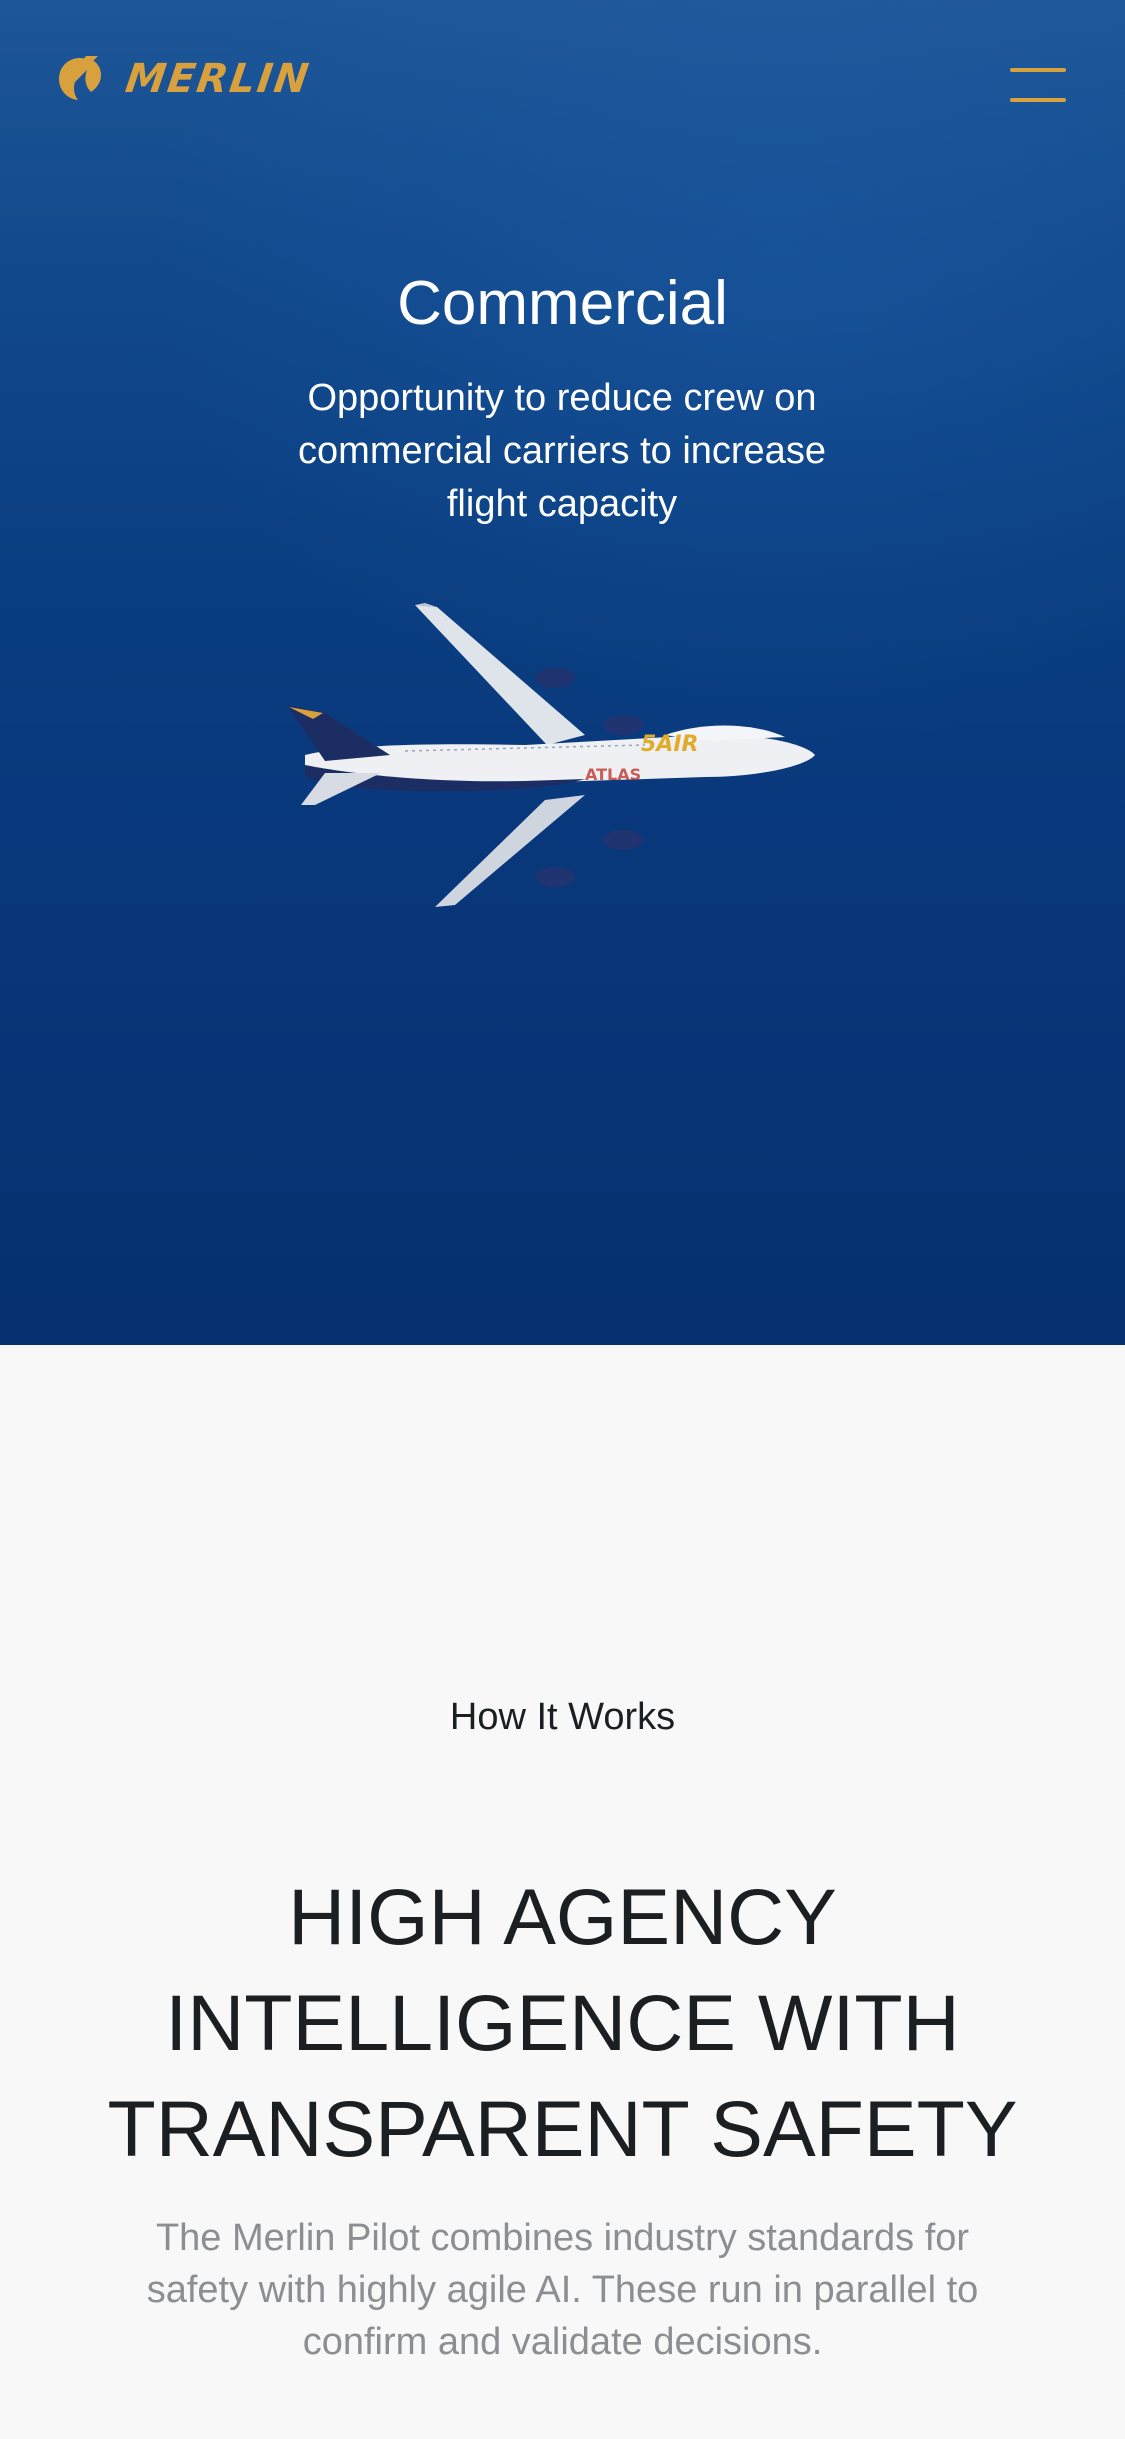 Image resolution: width=1125 pixels, height=2439 pixels. Describe the element at coordinates (562, 80) in the screenshot. I see `top-nav-bar: MERLIN` at that location.